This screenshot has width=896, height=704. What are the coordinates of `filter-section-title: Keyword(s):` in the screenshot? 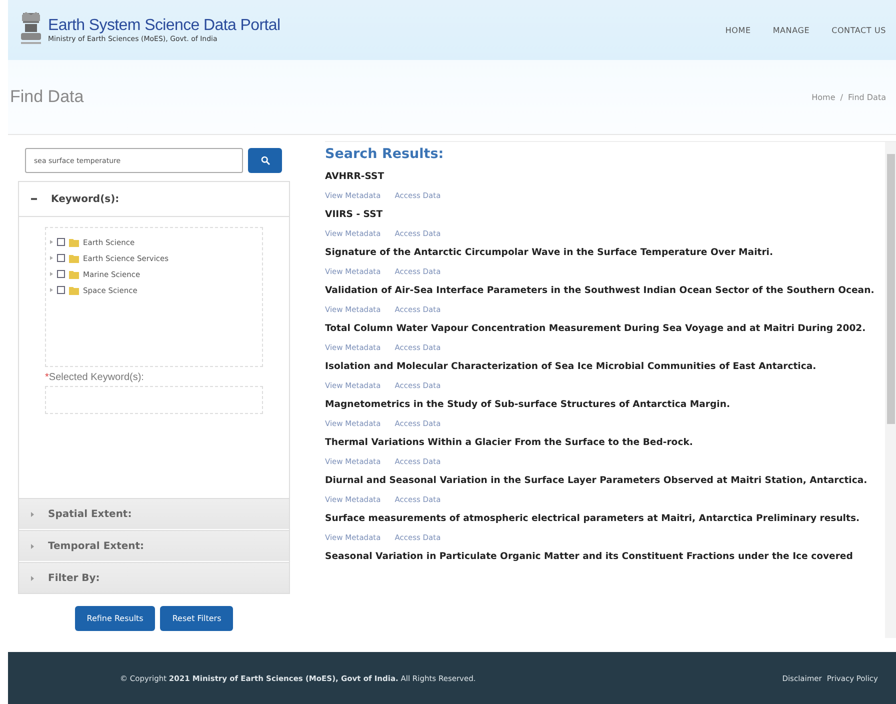 It's located at (85, 199).